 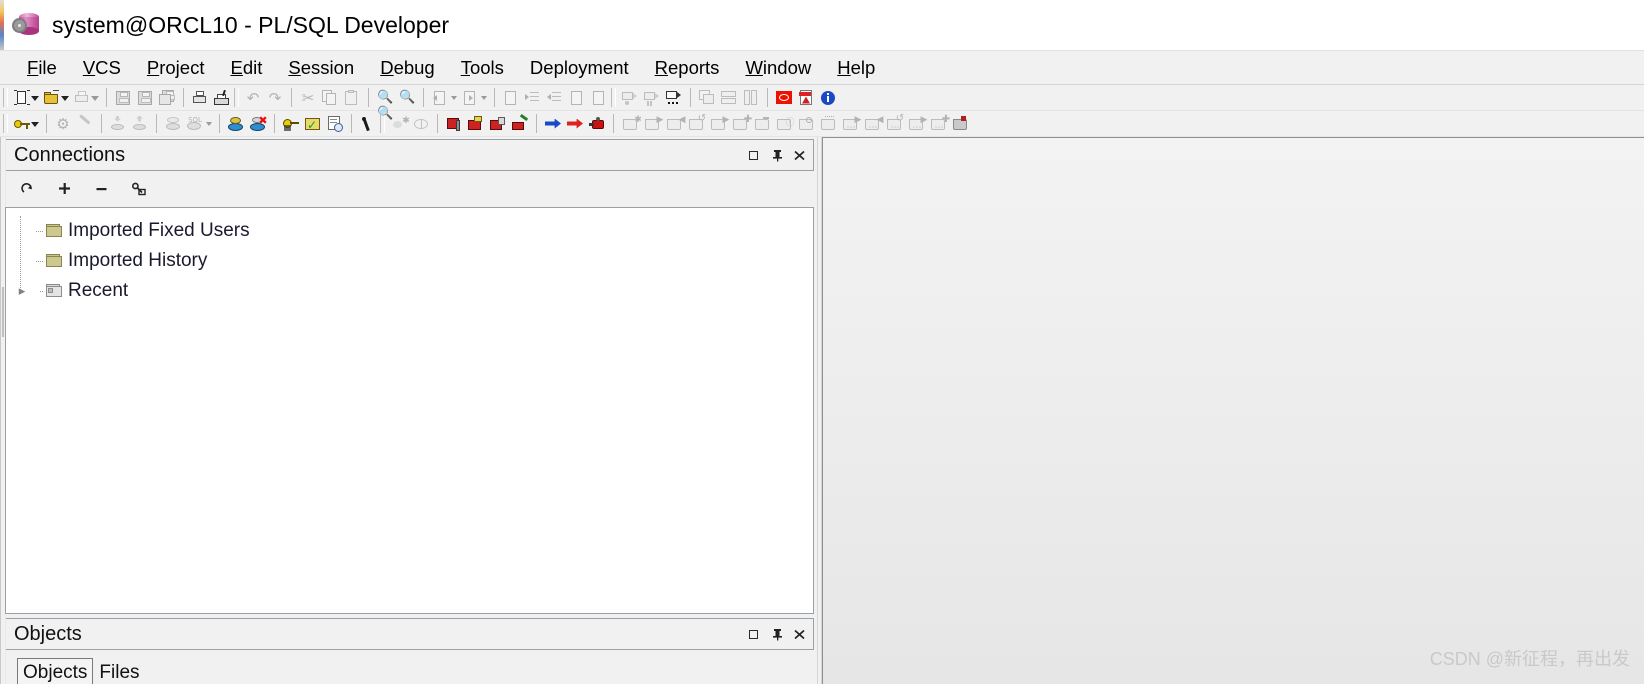 I want to click on about-info-icon, so click(x=828, y=98).